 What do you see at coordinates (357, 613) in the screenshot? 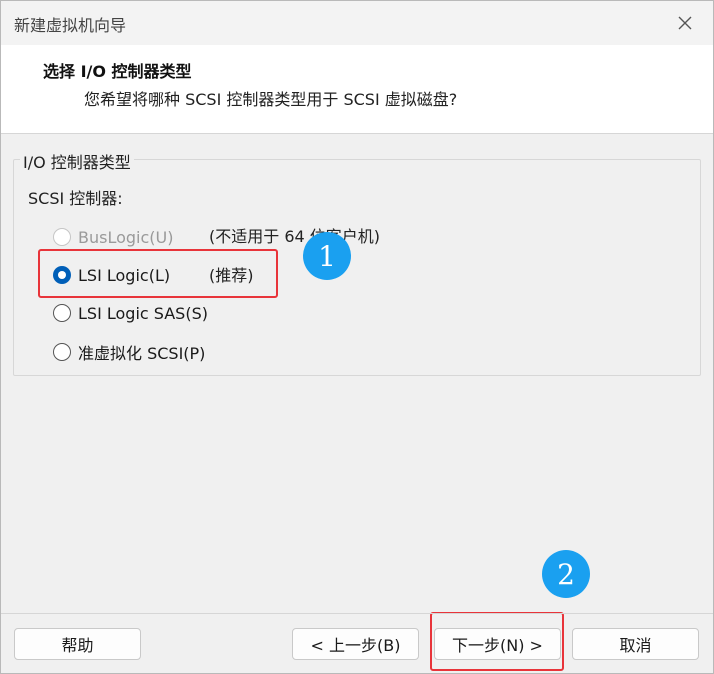
I see `footer-separator` at bounding box center [357, 613].